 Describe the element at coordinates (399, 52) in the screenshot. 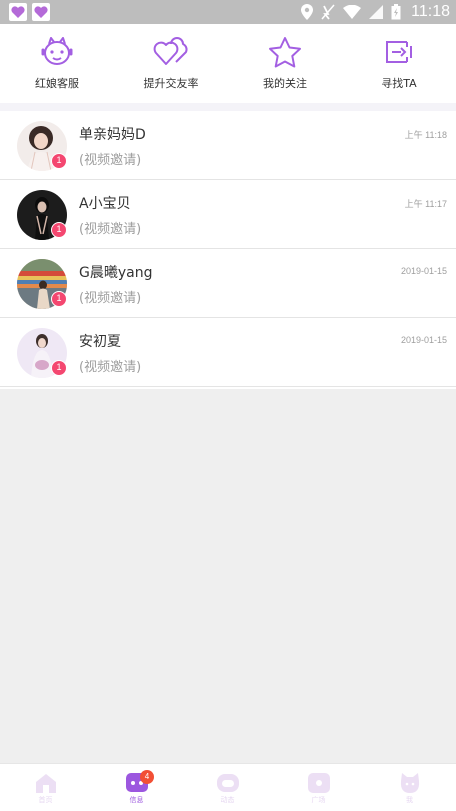

I see `search-person-icon` at that location.